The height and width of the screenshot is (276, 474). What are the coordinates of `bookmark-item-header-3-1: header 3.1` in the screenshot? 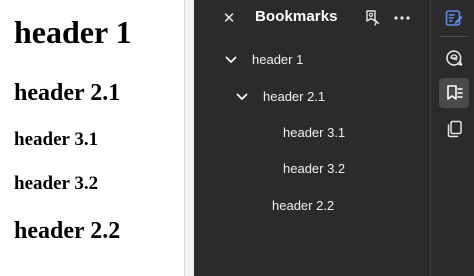 It's located at (314, 133).